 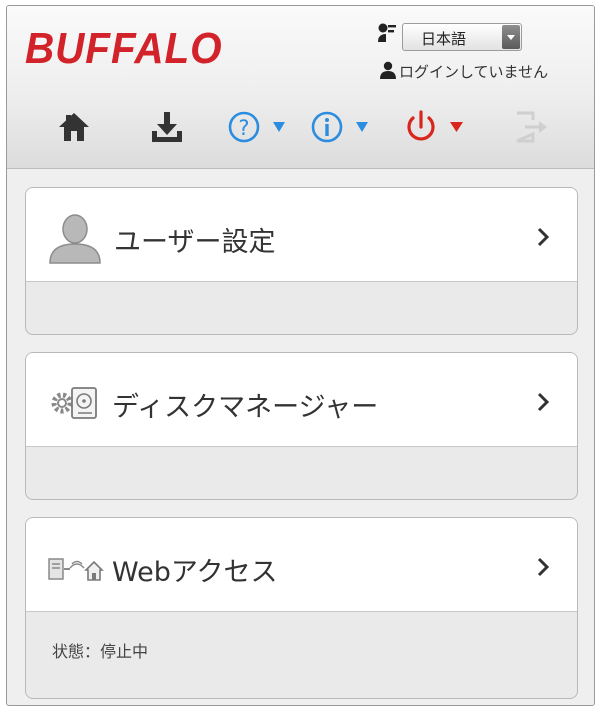 I want to click on language-icon, so click(x=387, y=32).